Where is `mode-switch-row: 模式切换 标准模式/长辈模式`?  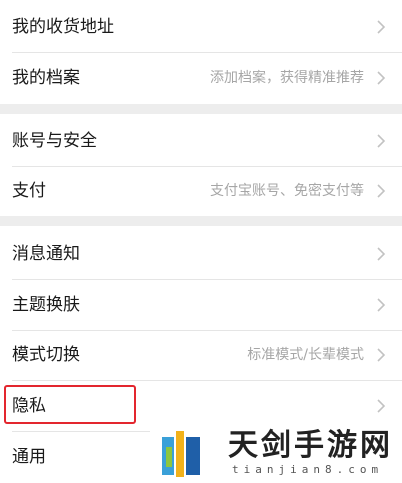 mode-switch-row: 模式切换 标准模式/长辈模式 is located at coordinates (201, 355).